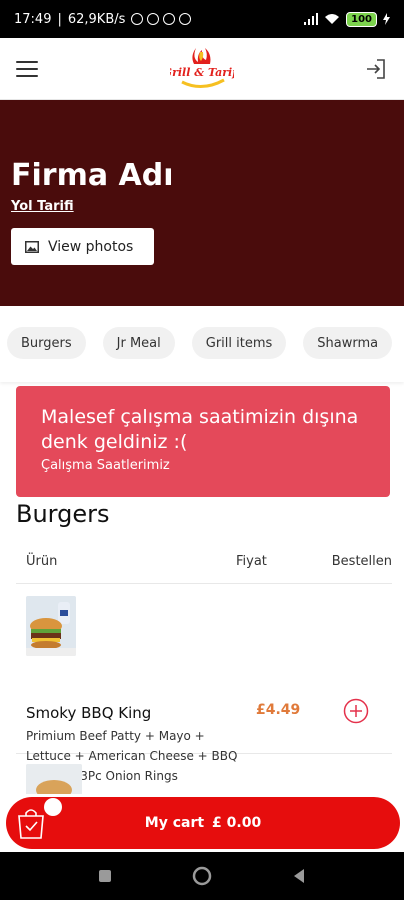 The width and height of the screenshot is (404, 900). I want to click on table-header: Ürün Fiyat Bestellen, so click(204, 562).